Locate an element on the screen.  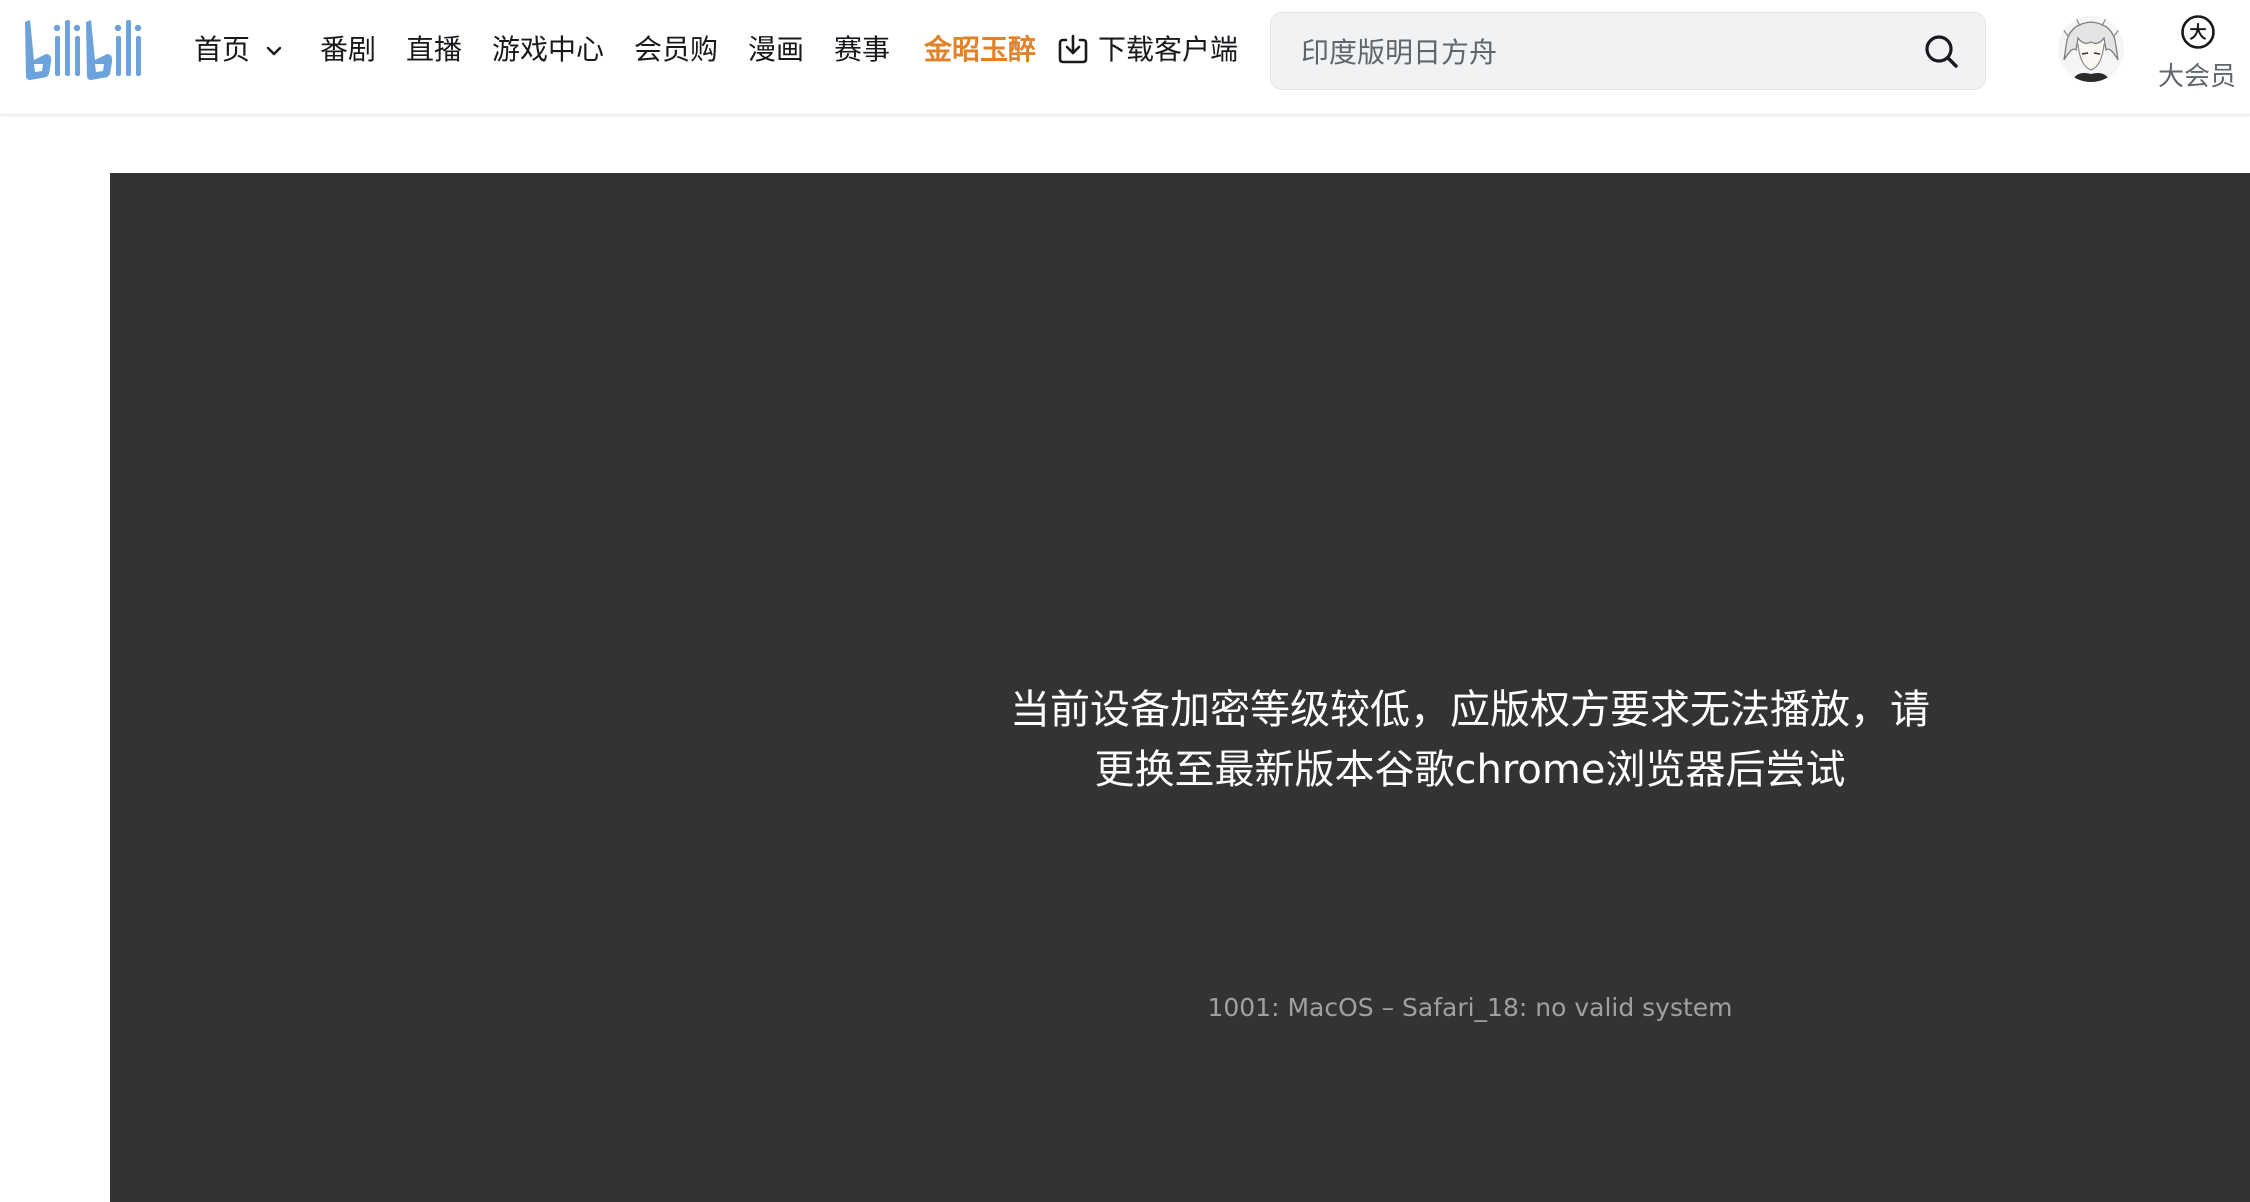
search-input is located at coordinates (1581, 52).